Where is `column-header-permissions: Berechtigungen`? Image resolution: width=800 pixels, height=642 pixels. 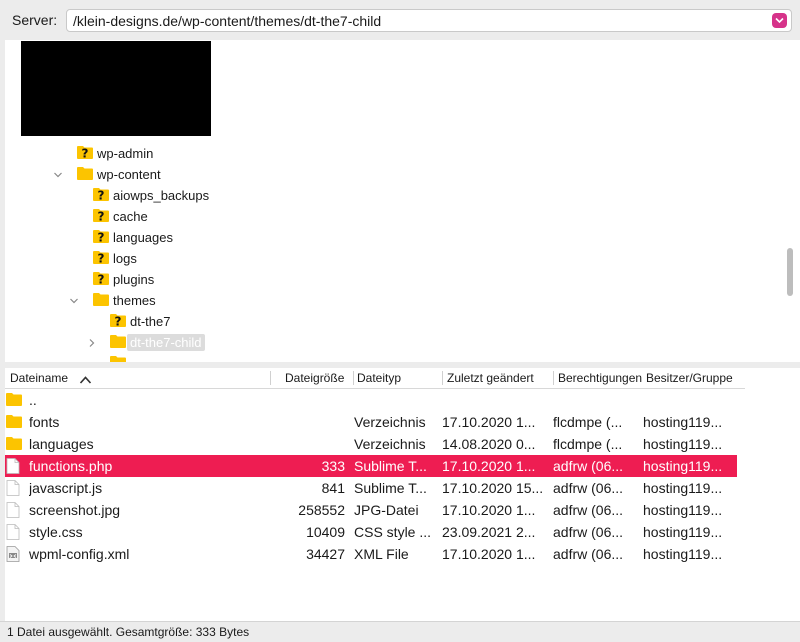 column-header-permissions: Berechtigungen is located at coordinates (601, 378).